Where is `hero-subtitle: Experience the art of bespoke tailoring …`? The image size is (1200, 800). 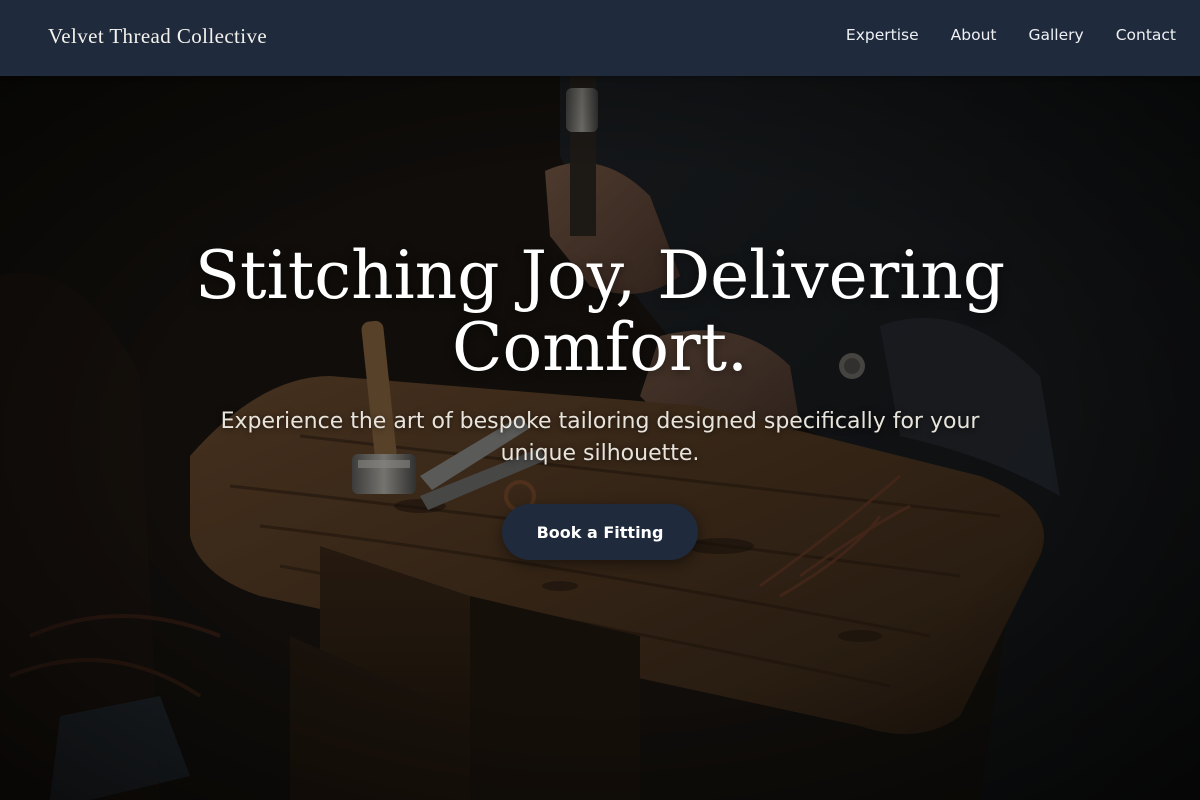
hero-subtitle: Experience the art of bespoke tailoring … is located at coordinates (600, 437).